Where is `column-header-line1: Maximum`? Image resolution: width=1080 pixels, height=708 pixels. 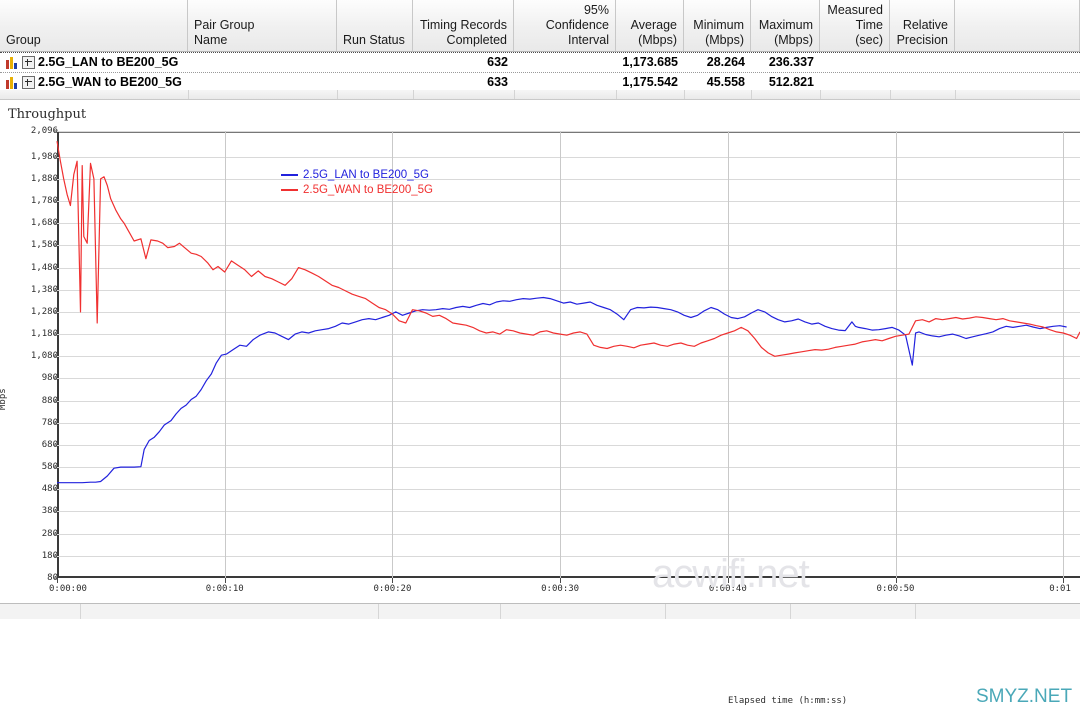
column-header-line1: Maximum is located at coordinates (785, 25).